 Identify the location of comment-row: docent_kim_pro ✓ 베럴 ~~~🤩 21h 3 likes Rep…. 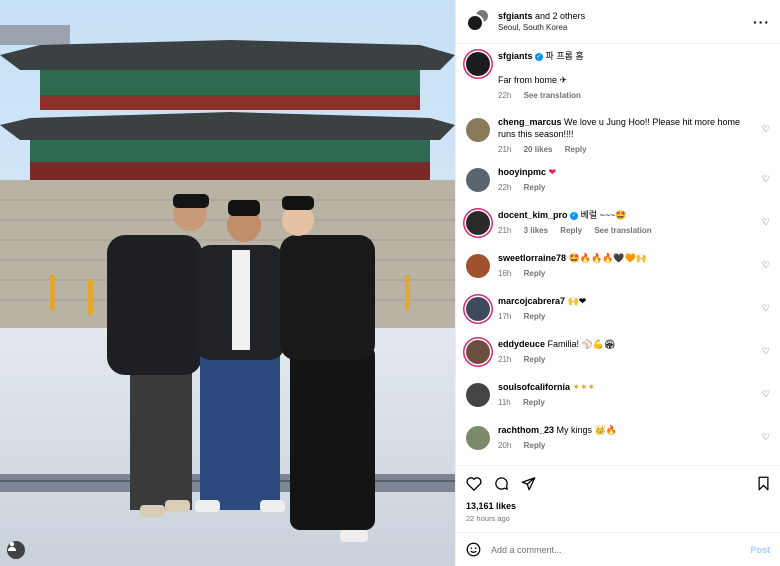
(618, 230).